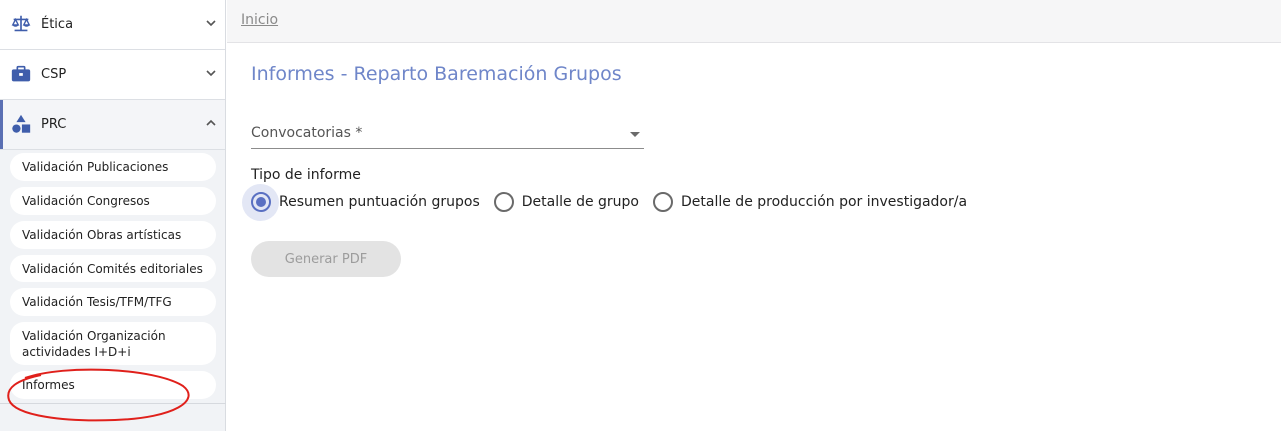 This screenshot has height=431, width=1281. I want to click on balance-scale-icon, so click(21, 23).